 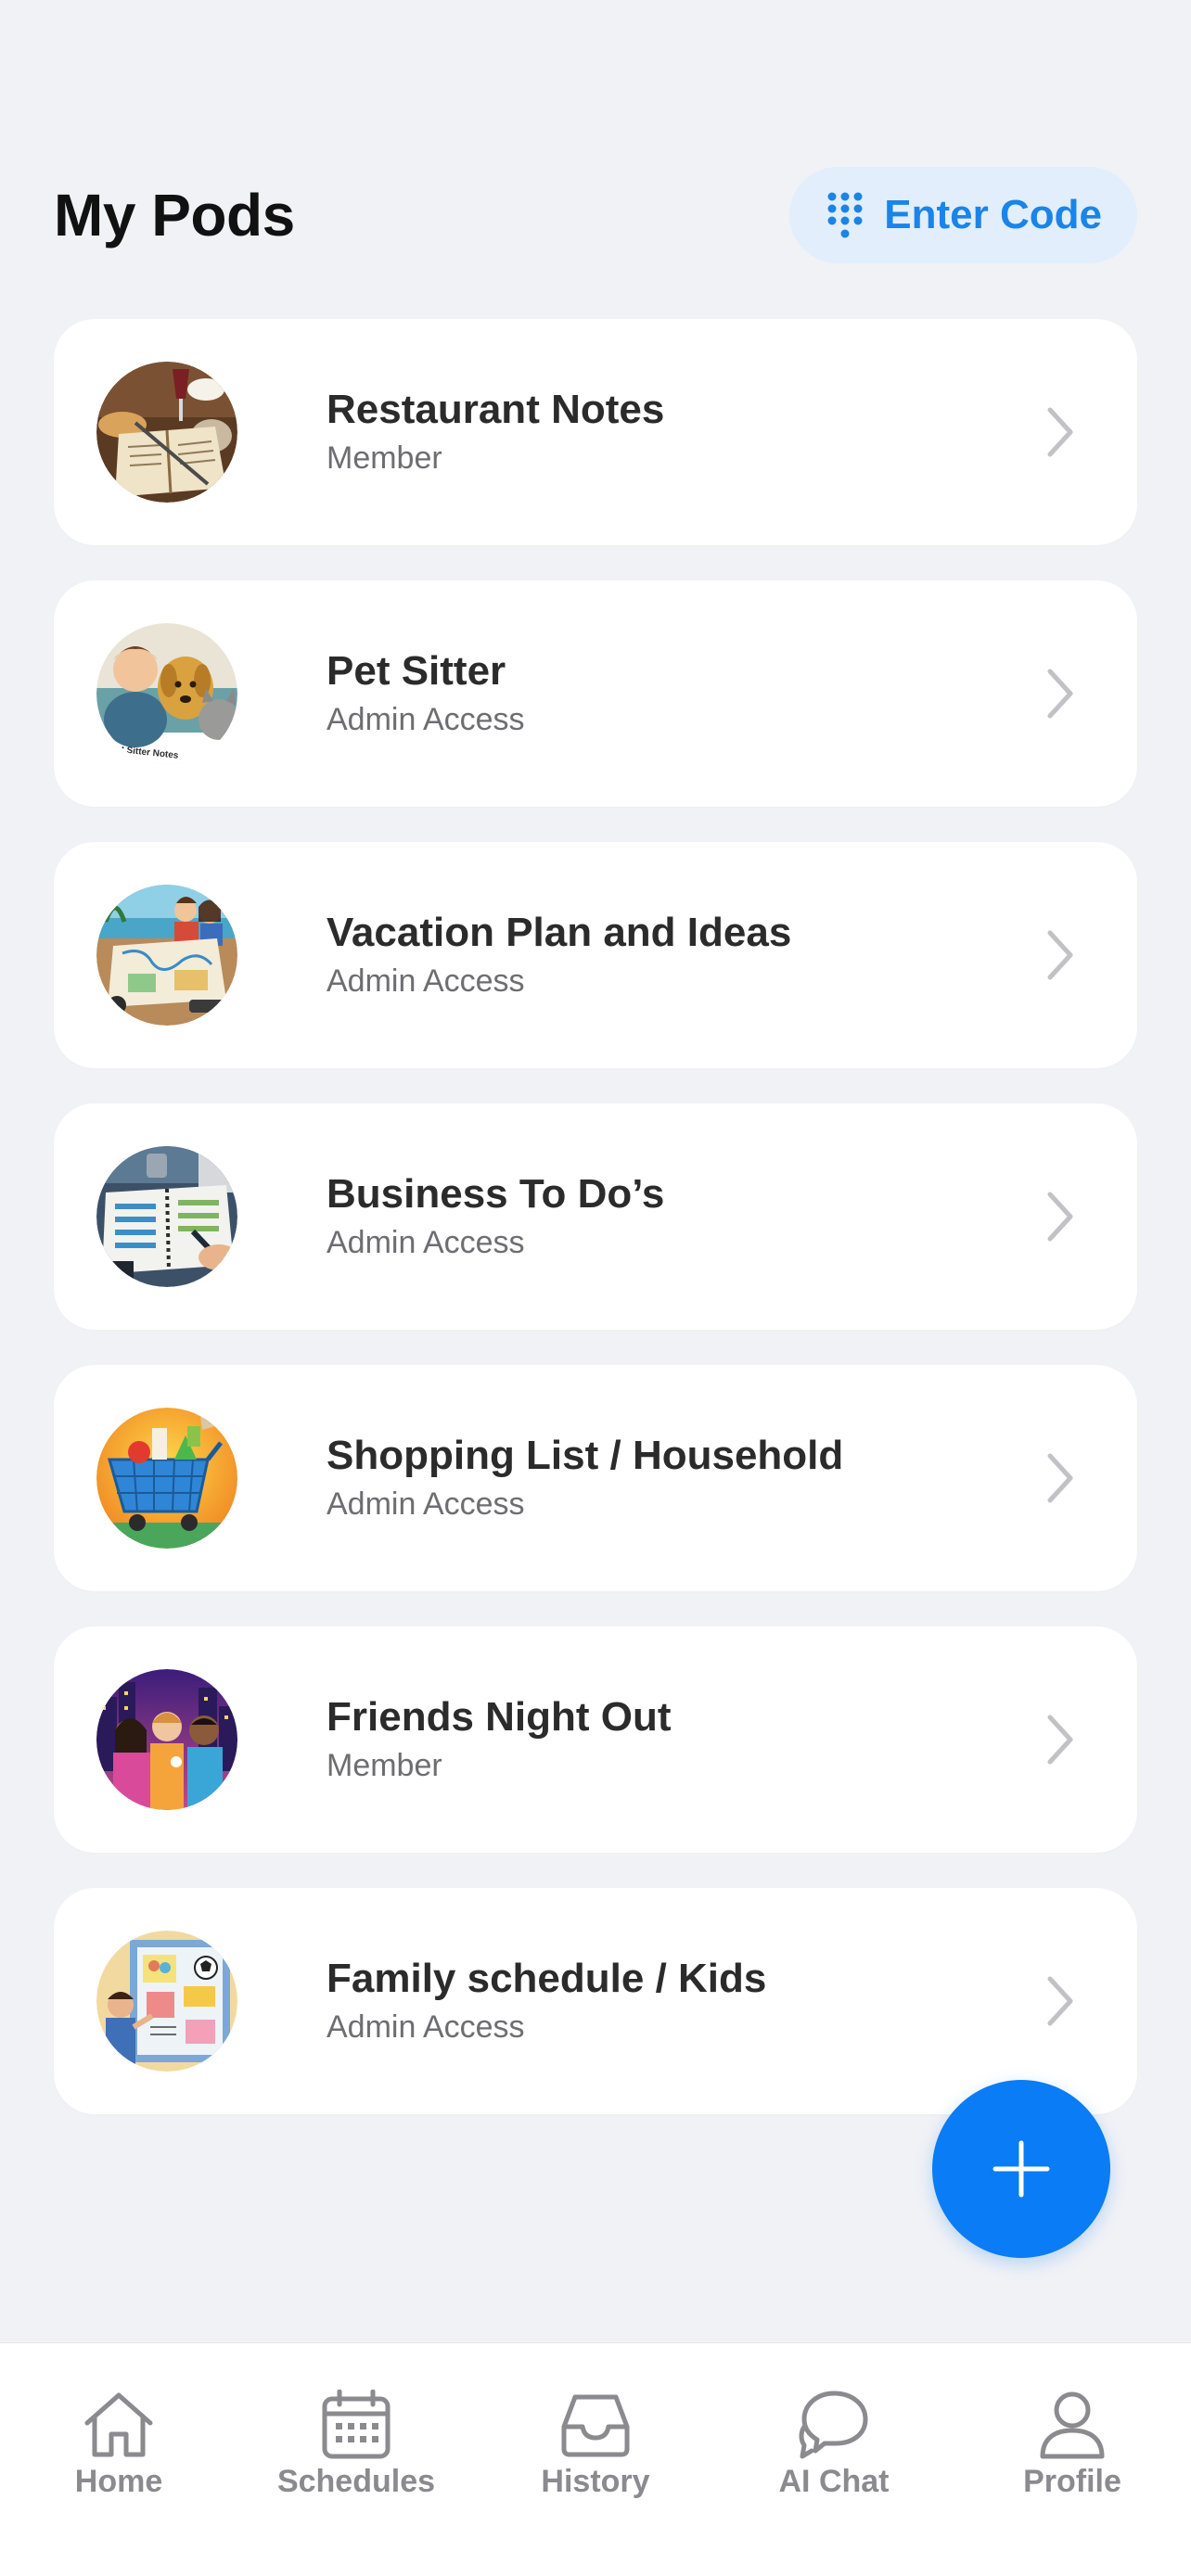 I want to click on pod-card-friends-night-out: Friends Night Out Member, so click(x=595, y=1739).